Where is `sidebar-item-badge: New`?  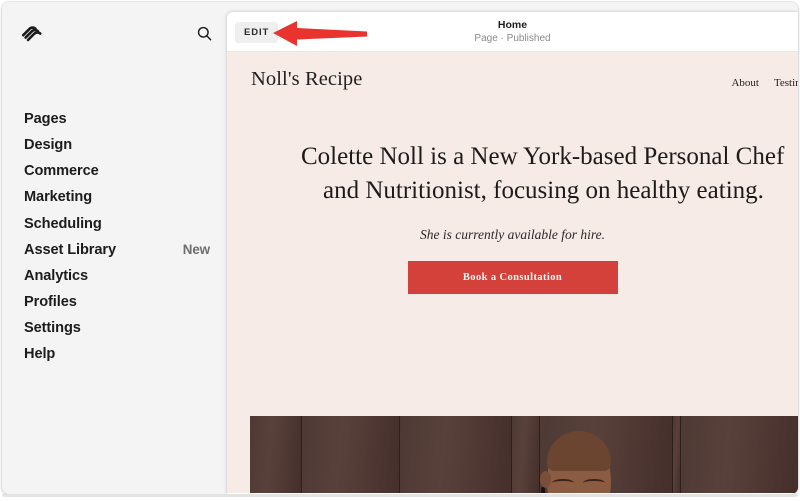 sidebar-item-badge: New is located at coordinates (196, 250).